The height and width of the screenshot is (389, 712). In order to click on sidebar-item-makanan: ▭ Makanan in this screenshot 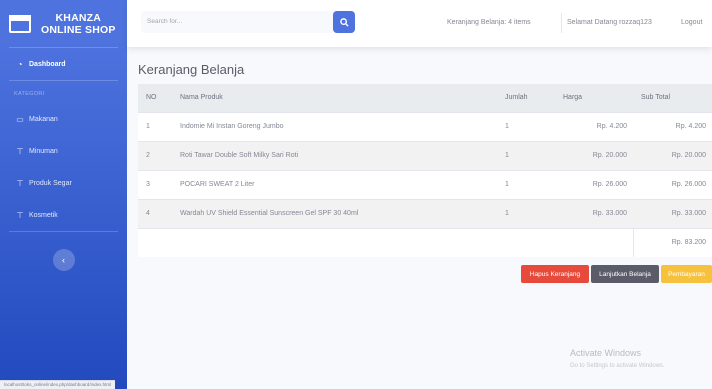, I will do `click(63, 119)`.